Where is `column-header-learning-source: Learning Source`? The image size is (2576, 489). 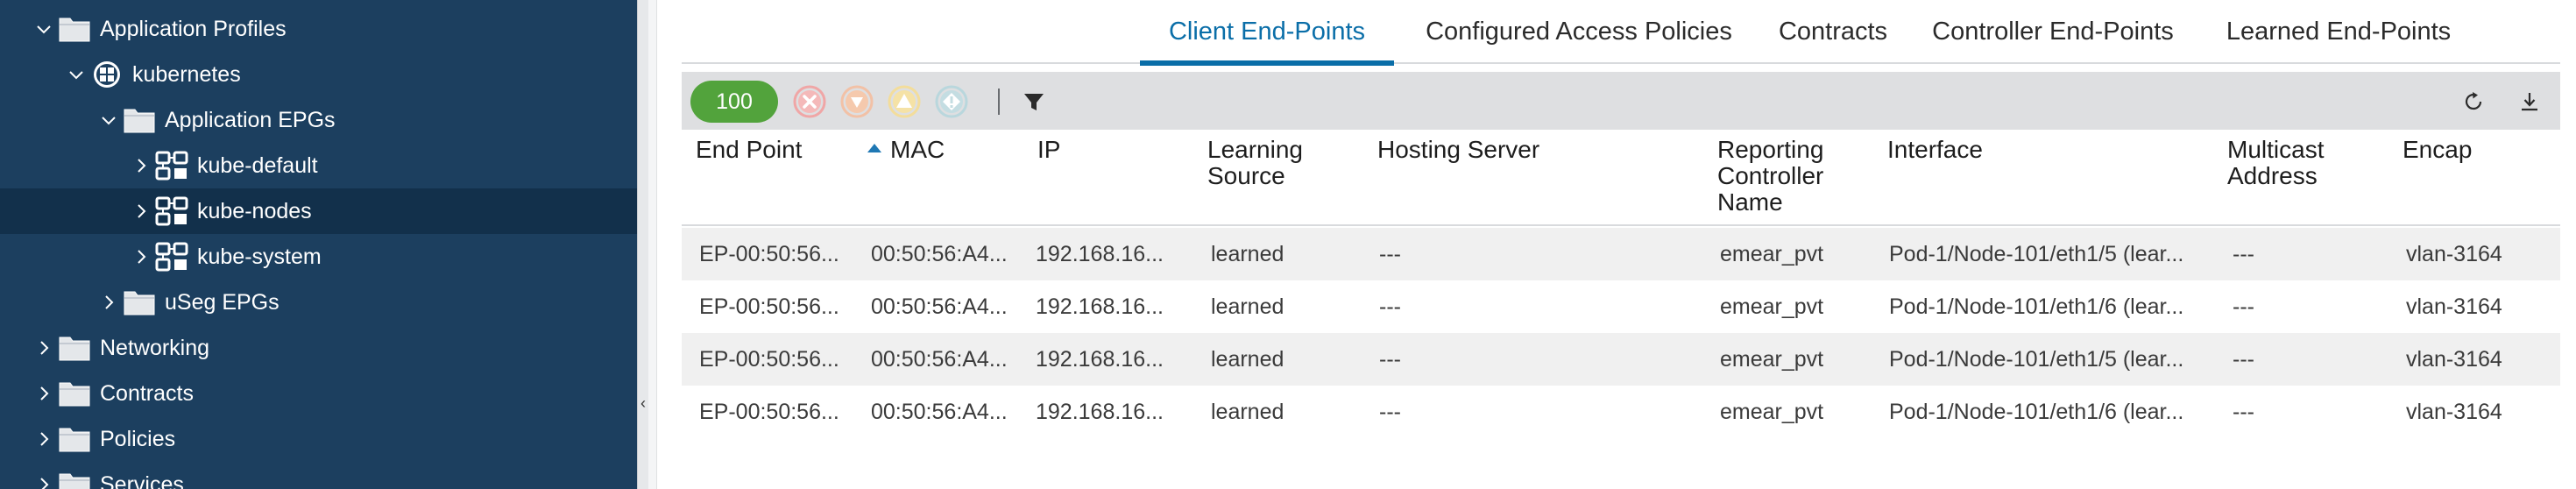 column-header-learning-source: Learning Source is located at coordinates (1273, 163).